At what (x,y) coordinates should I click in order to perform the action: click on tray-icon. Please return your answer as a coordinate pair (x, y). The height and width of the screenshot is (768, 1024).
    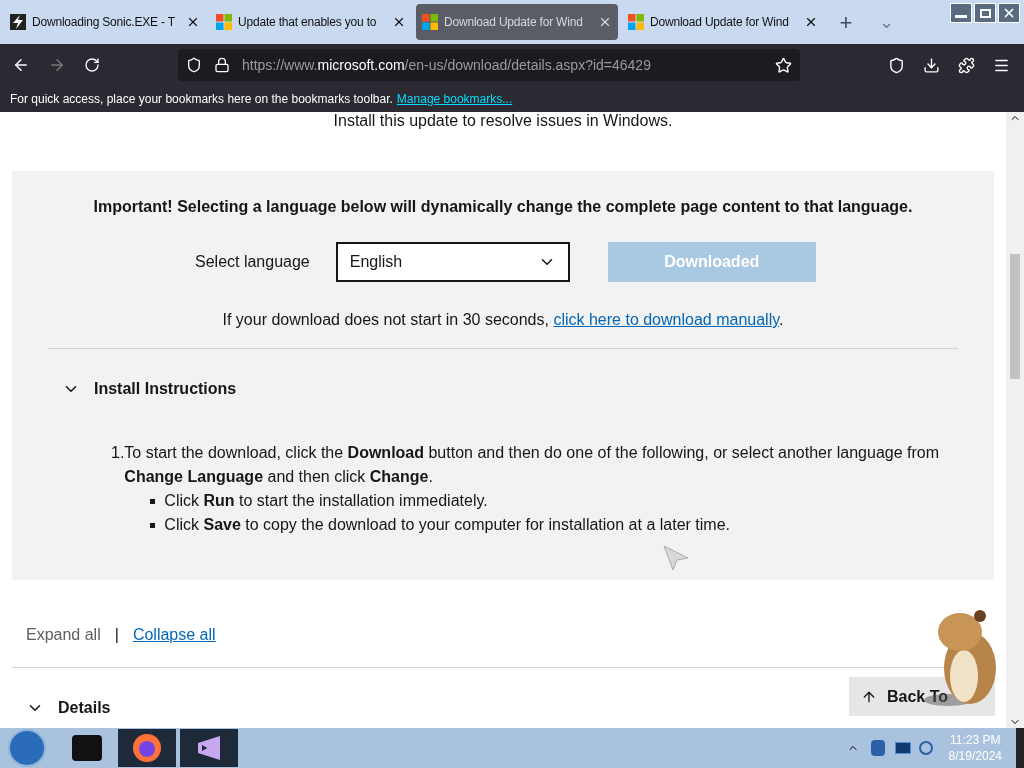
    Looking at the image, I should click on (877, 748).